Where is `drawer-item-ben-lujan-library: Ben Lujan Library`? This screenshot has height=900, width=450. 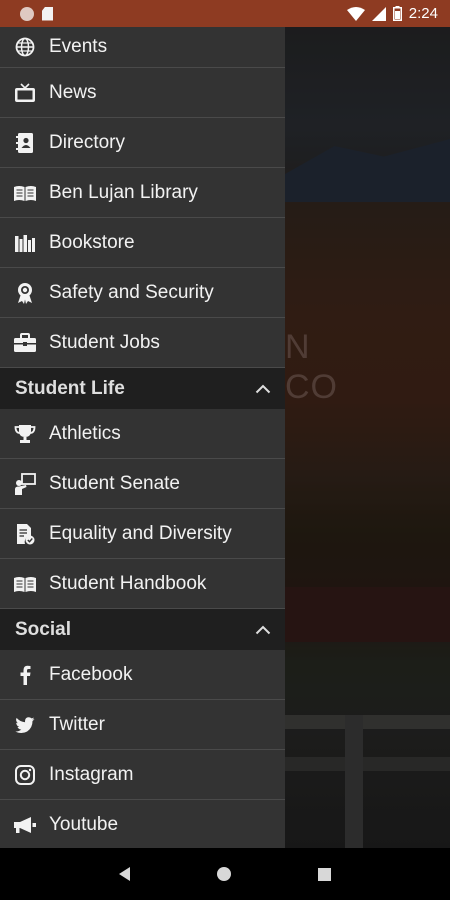
drawer-item-ben-lujan-library: Ben Lujan Library is located at coordinates (142, 193).